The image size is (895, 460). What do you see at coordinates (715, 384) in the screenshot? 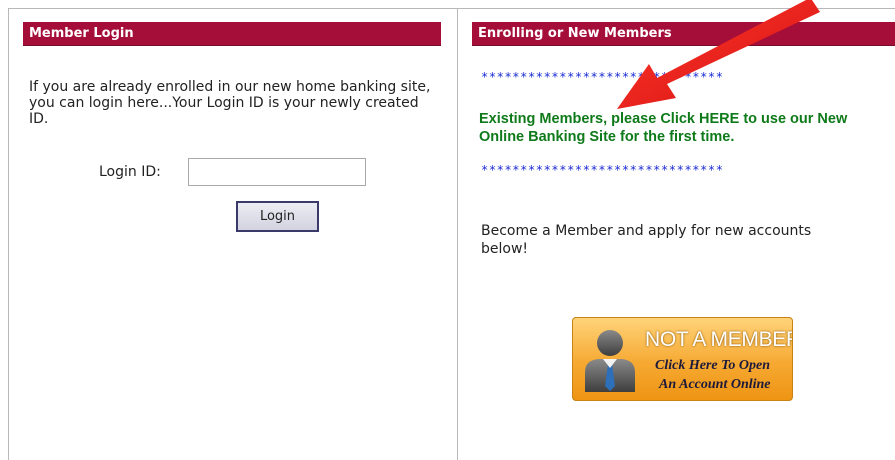
I see `not-a-member-line2: An Account Online` at bounding box center [715, 384].